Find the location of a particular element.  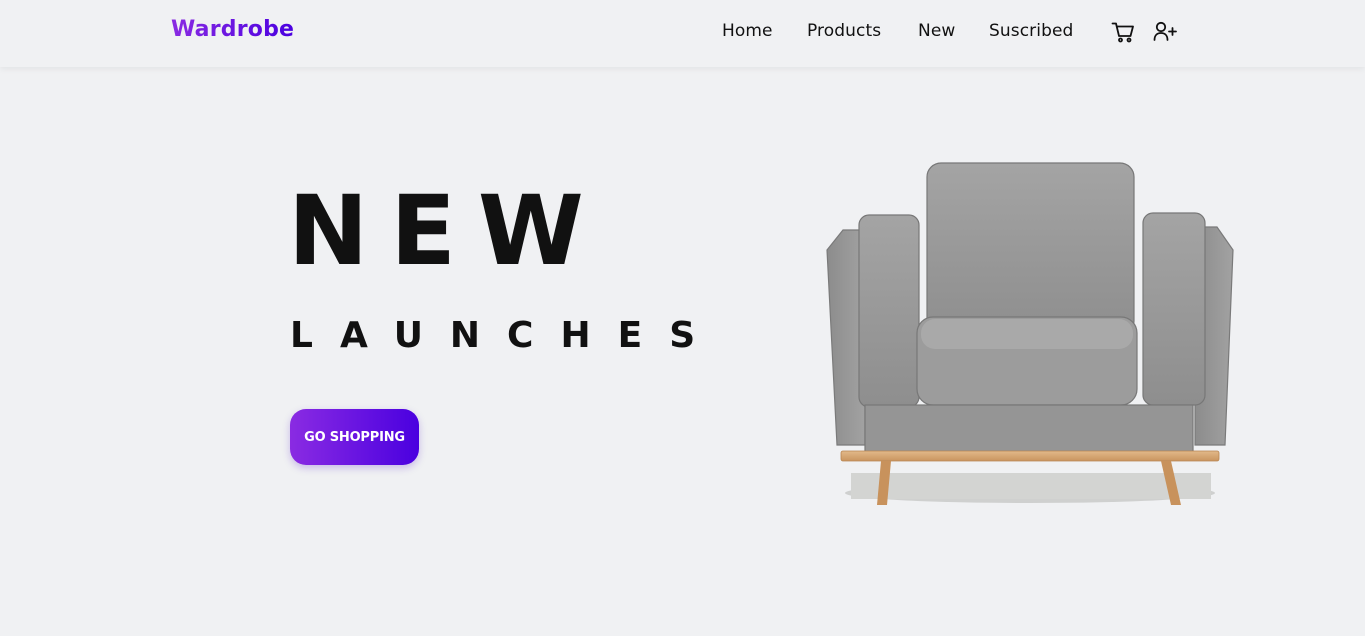

add-user-icon is located at coordinates (1166, 34).